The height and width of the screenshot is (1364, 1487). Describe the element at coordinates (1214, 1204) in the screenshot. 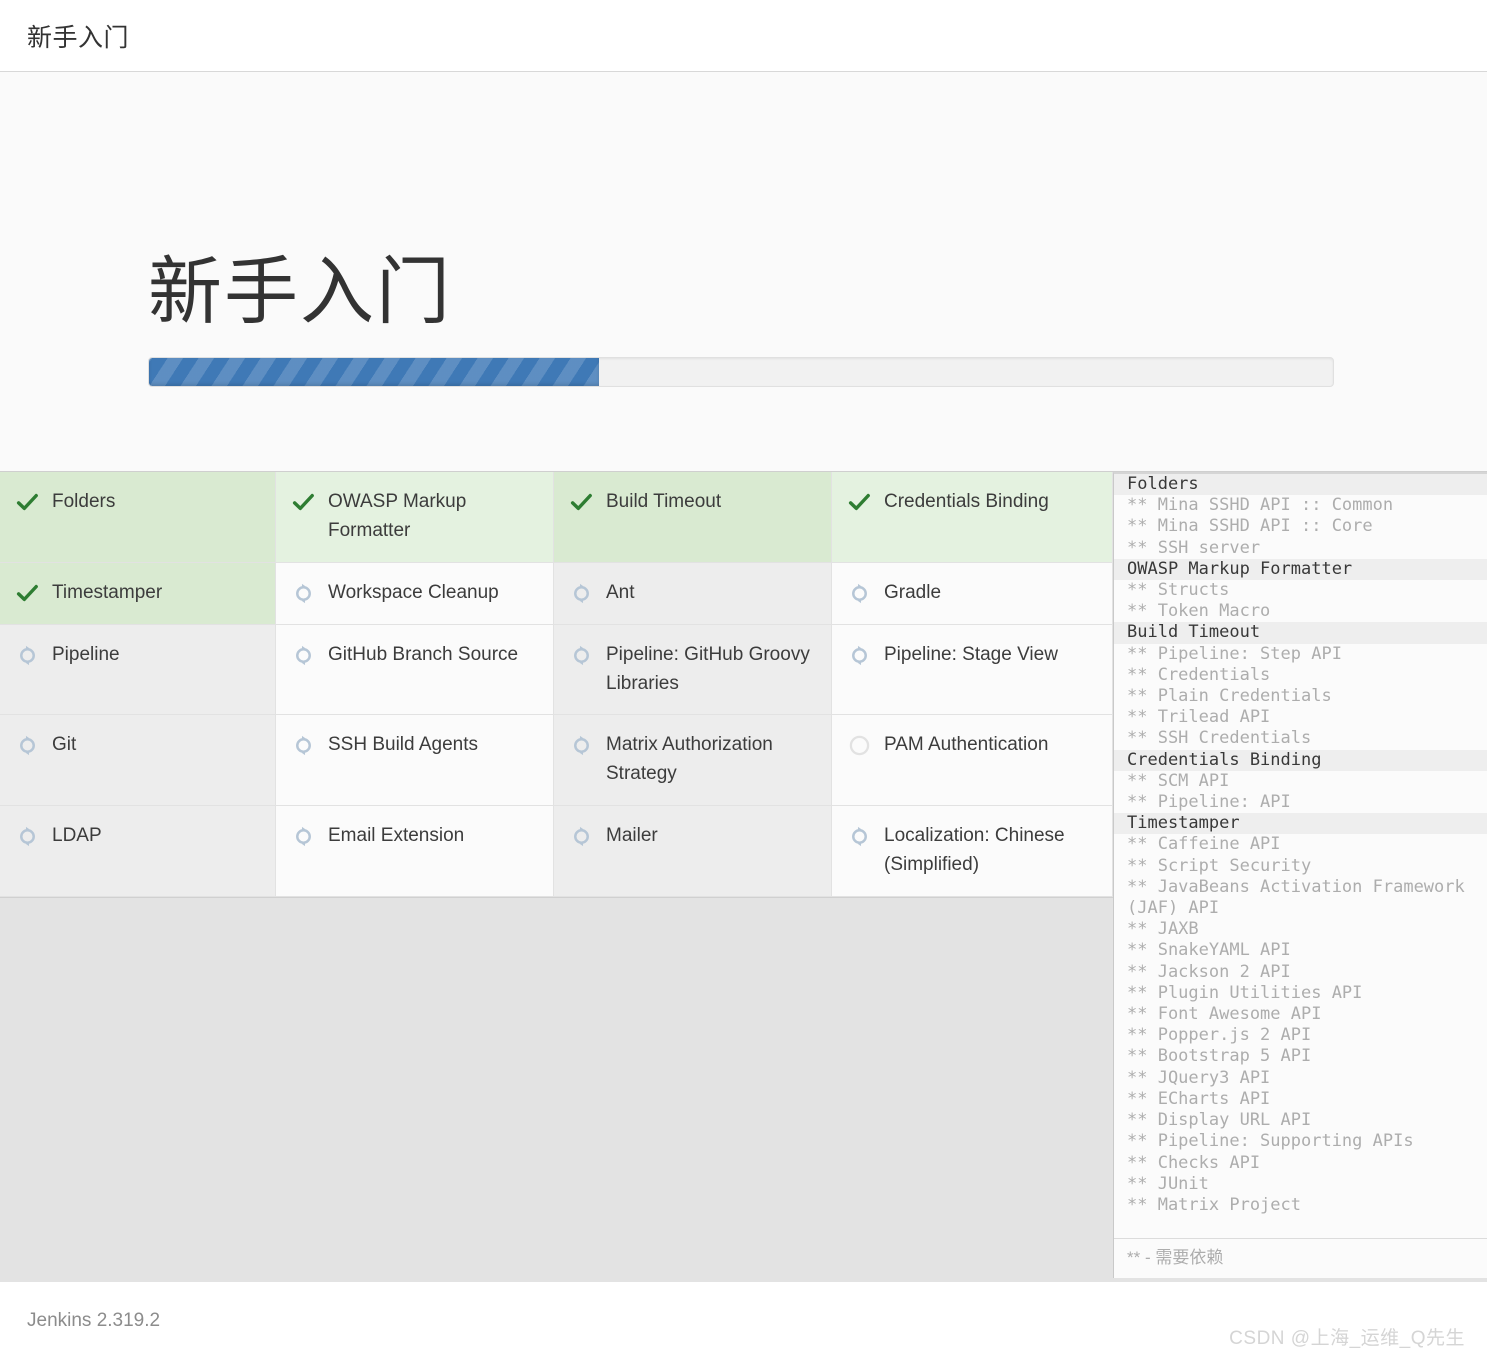

I see `log-line-dependency: ** Matrix Project` at that location.